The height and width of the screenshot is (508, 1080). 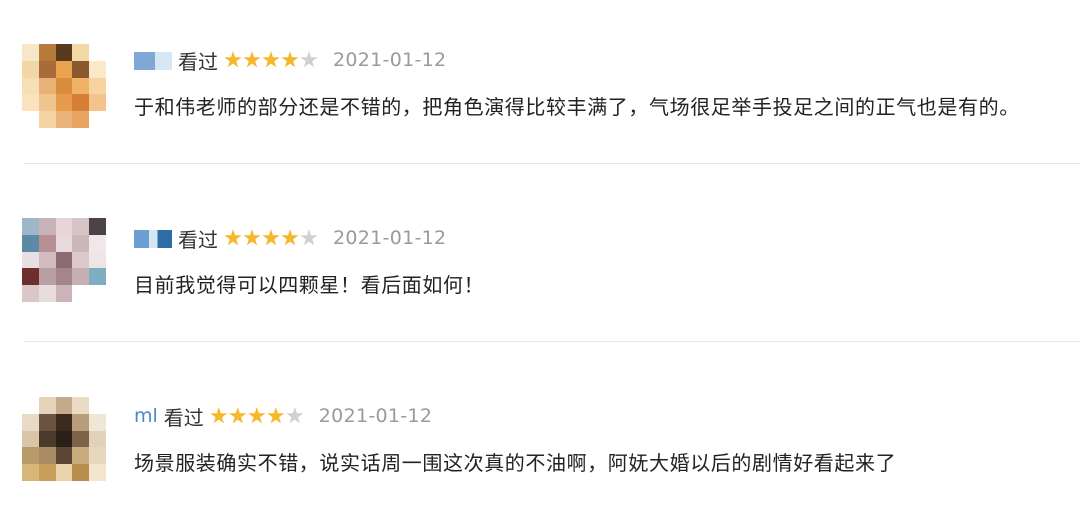 What do you see at coordinates (515, 463) in the screenshot?
I see `review-content: 场景服装确实不错，说实话周一围这次真的不油啊，阿妩大婚以后的剧情好看起来了` at bounding box center [515, 463].